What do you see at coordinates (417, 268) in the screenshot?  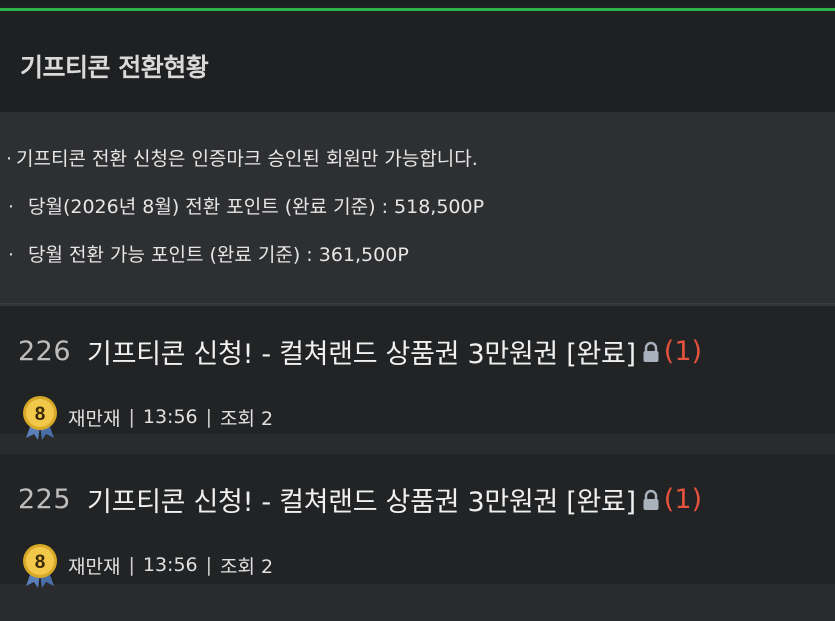 I see `info-line-available-points: · 당월 전환 가능 포인트 (완료 기준) : 361,500P` at bounding box center [417, 268].